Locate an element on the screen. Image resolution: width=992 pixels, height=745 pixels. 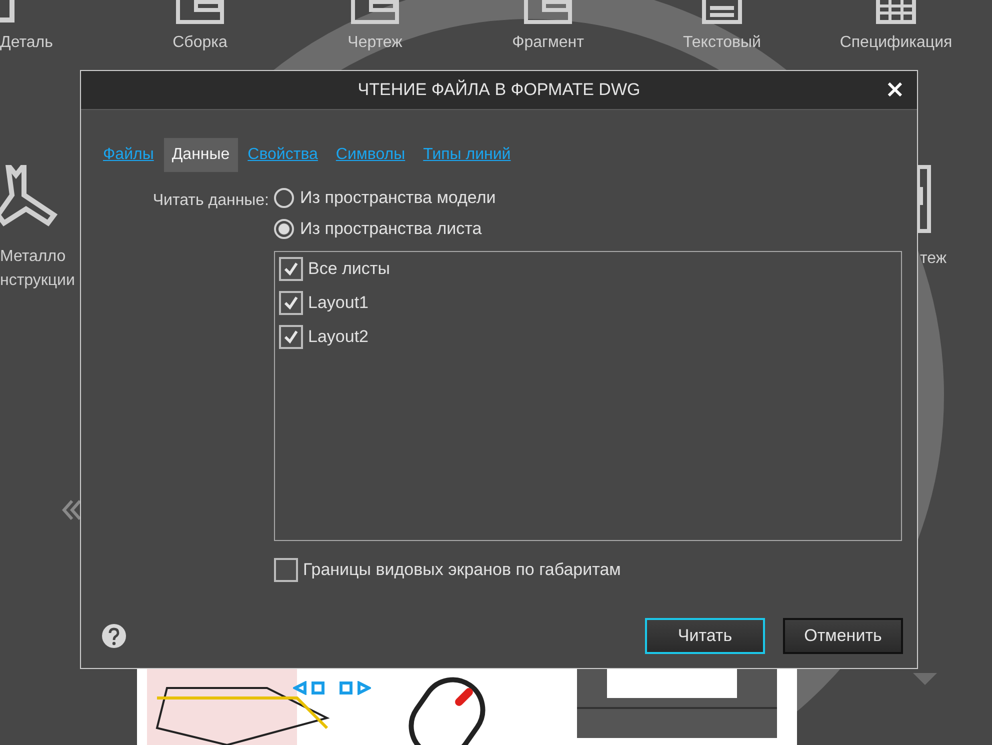
tab: Символы is located at coordinates (371, 155).